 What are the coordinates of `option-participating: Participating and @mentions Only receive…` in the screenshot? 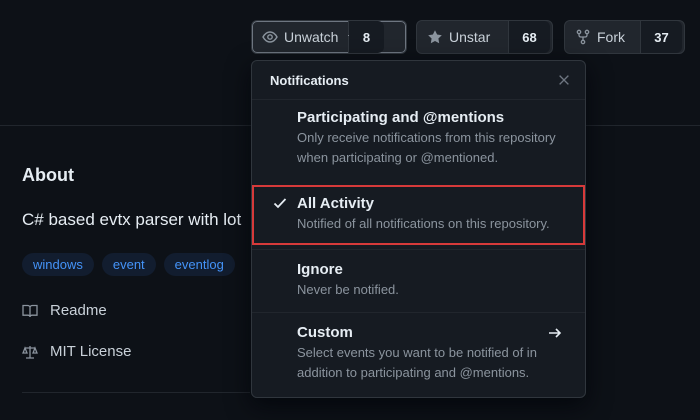 It's located at (418, 141).